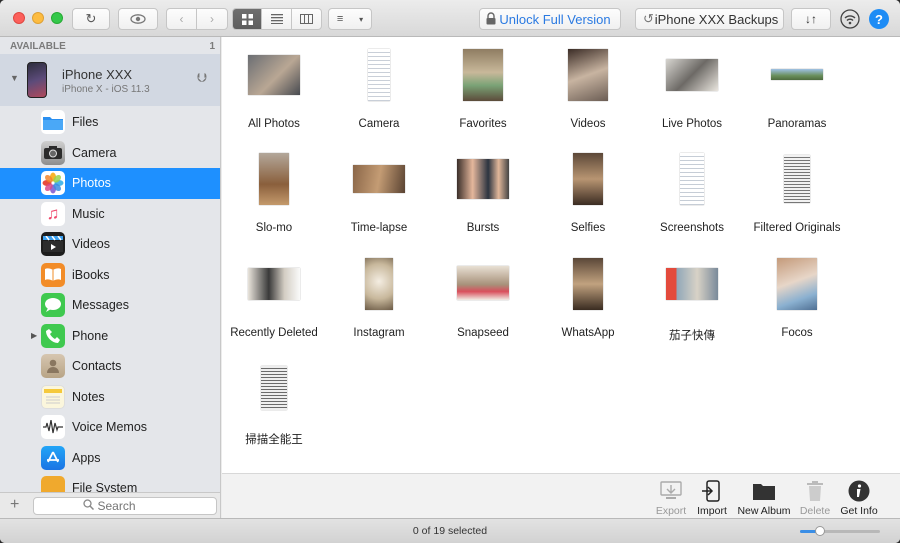 The width and height of the screenshot is (900, 543). Describe the element at coordinates (132, 506) in the screenshot. I see `search-input` at that location.